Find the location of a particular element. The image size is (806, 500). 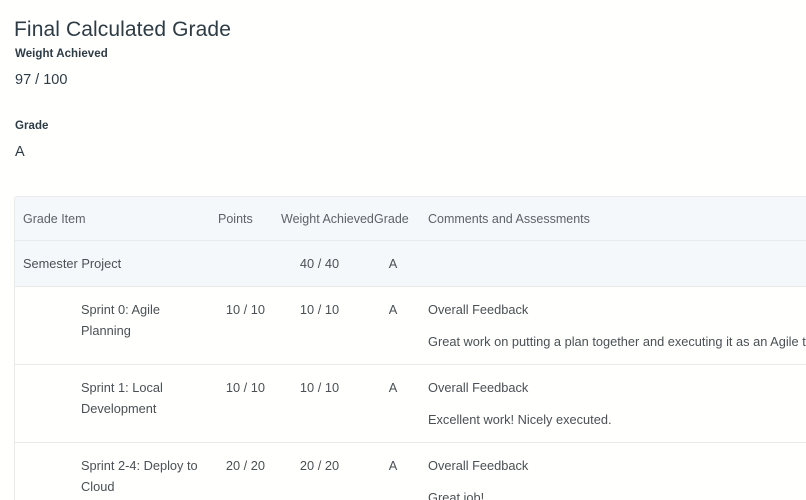

cell-weight-achieved: 20 / 20 is located at coordinates (319, 471).